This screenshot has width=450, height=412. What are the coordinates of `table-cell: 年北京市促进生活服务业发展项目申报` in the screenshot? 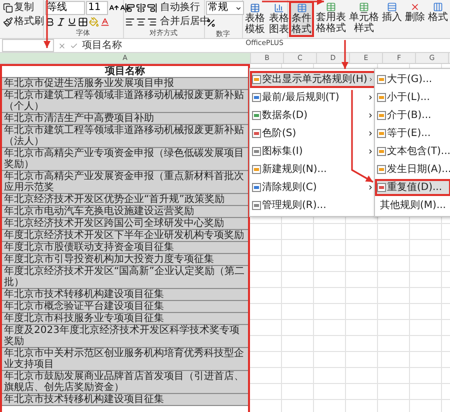 It's located at (125, 84).